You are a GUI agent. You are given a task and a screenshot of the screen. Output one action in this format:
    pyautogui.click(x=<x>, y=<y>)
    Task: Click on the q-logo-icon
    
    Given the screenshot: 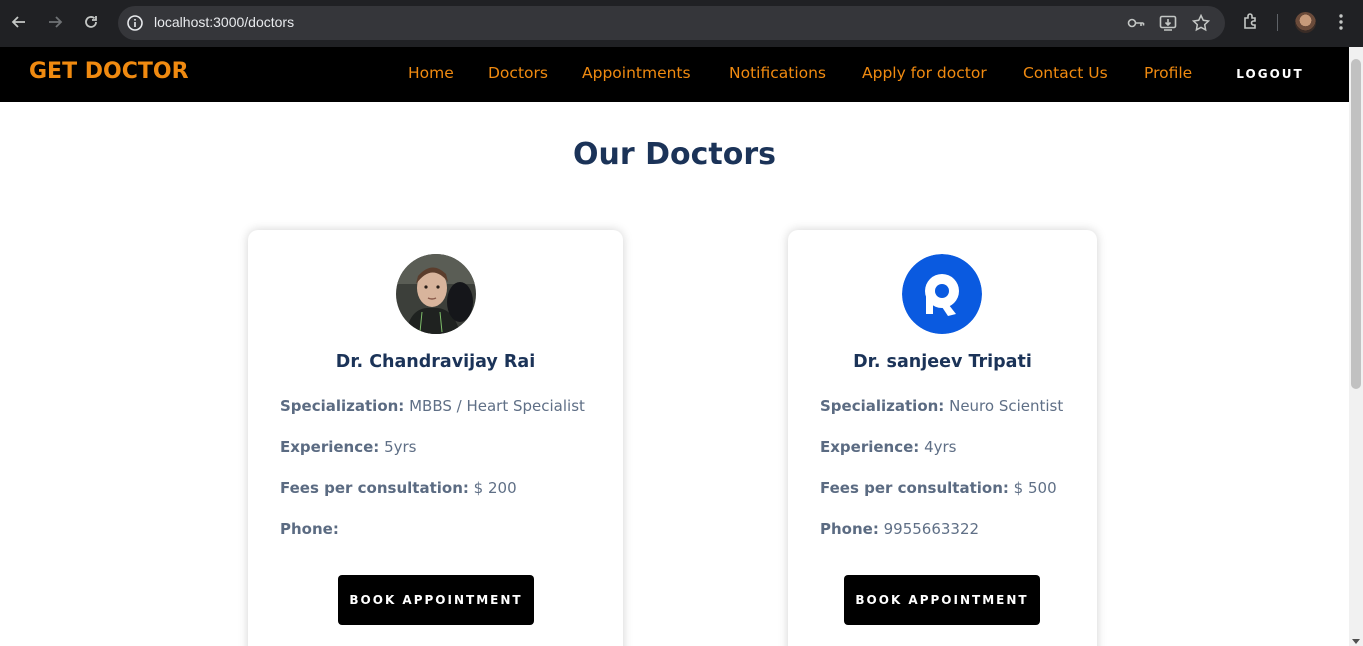 What is the action you would take?
    pyautogui.click(x=942, y=294)
    